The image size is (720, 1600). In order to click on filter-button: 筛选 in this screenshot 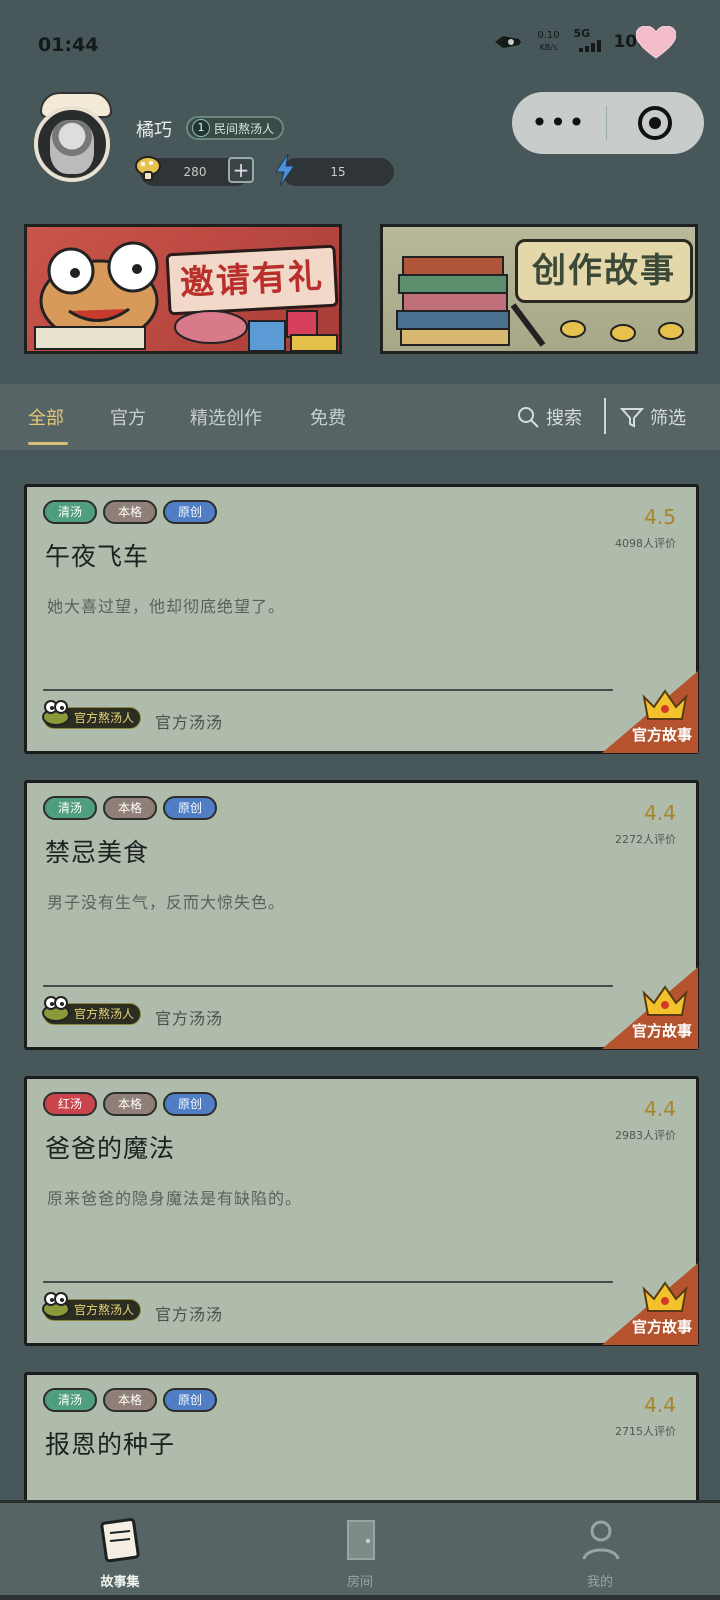, I will do `click(653, 417)`.